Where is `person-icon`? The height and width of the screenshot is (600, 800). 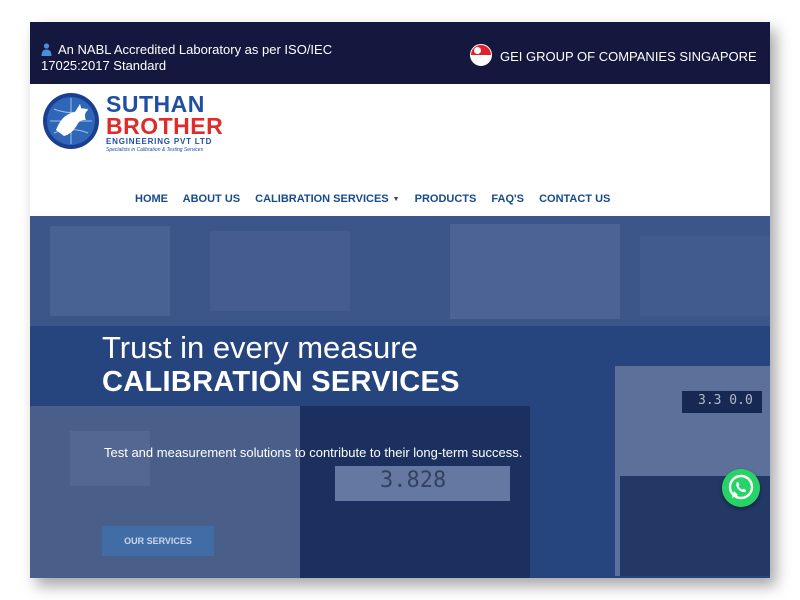 person-icon is located at coordinates (46, 49).